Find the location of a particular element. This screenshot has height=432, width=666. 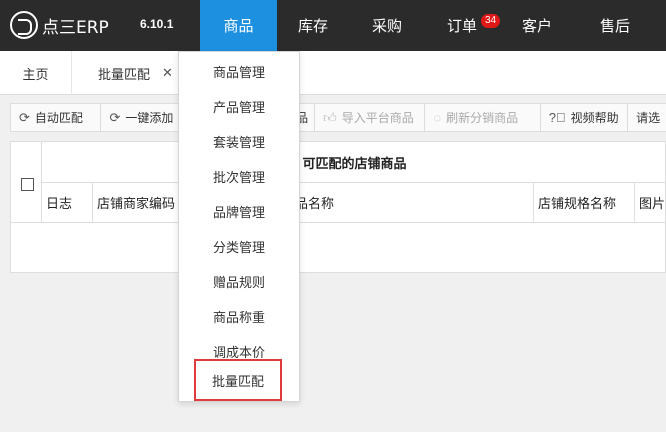

nav-item-orders: 订单 34 is located at coordinates (467, 25).